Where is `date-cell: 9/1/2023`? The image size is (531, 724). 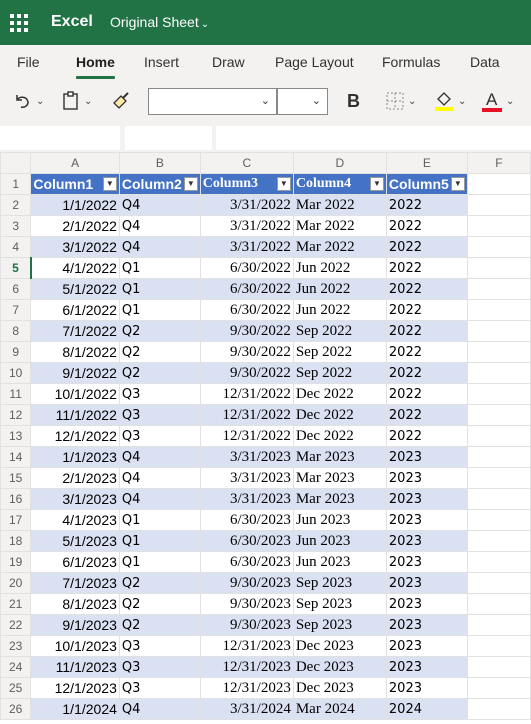 date-cell: 9/1/2023 is located at coordinates (75, 625).